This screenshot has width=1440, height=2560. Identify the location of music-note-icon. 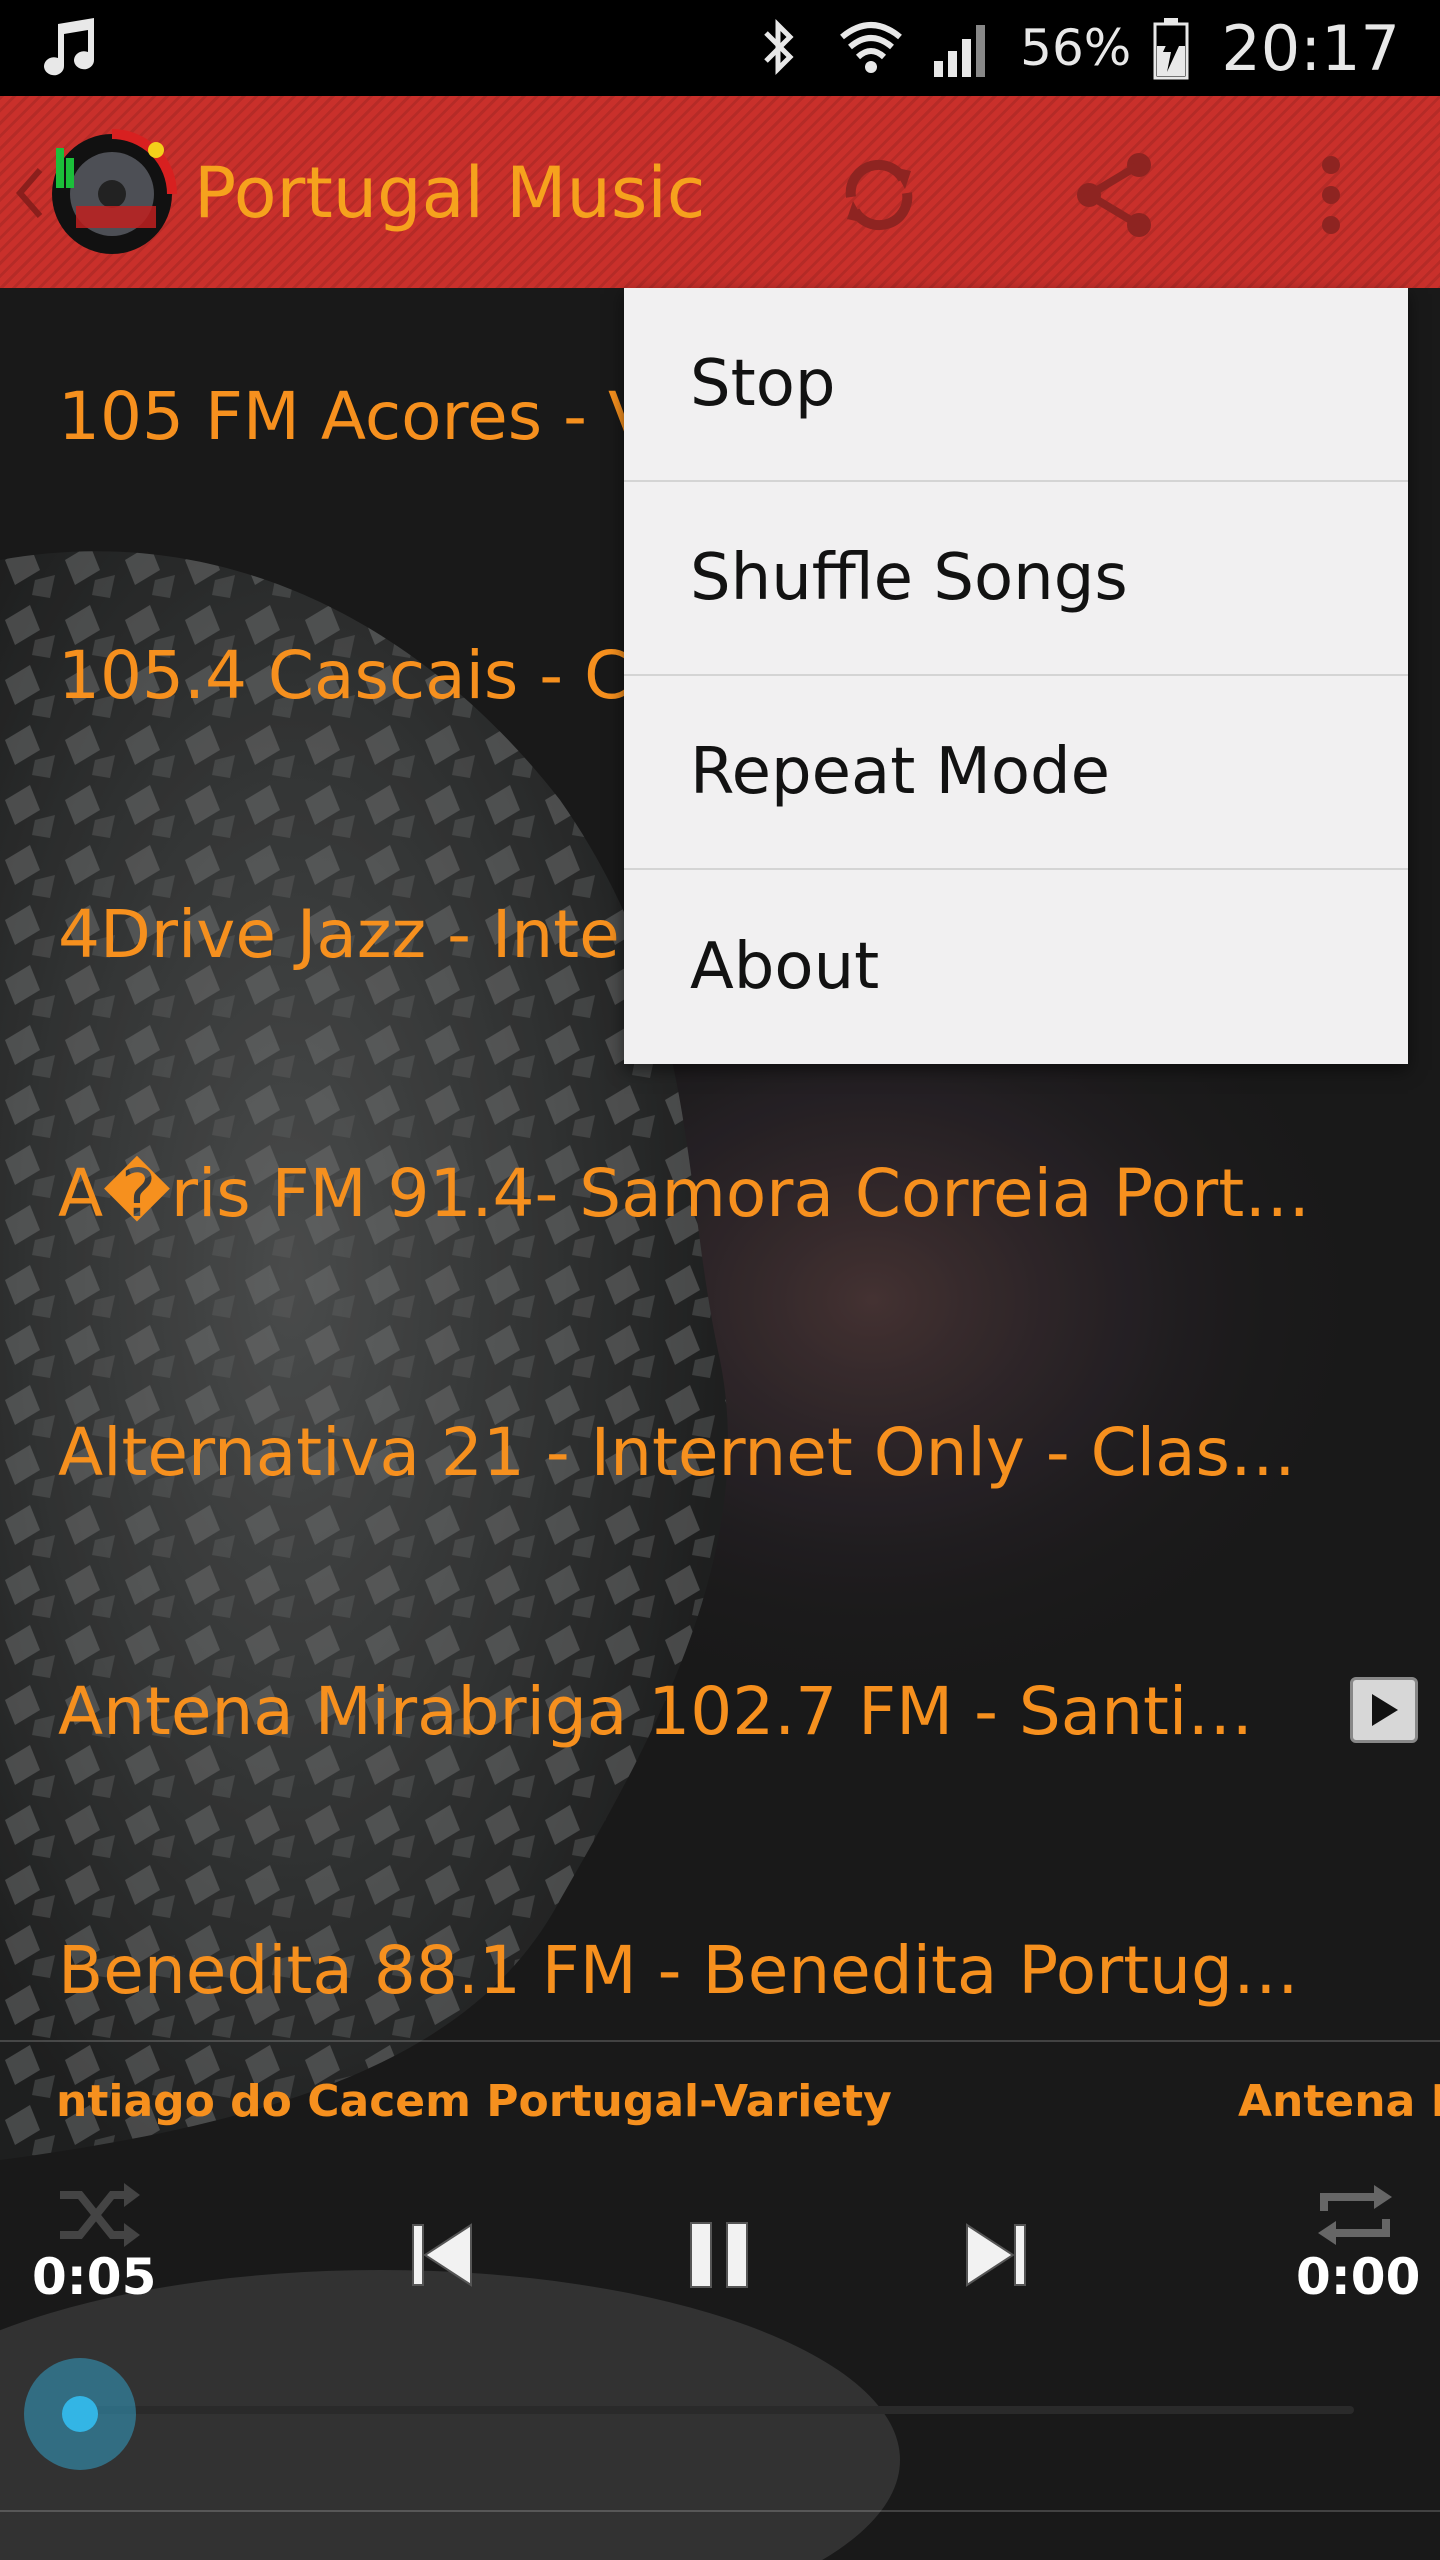
(69, 47).